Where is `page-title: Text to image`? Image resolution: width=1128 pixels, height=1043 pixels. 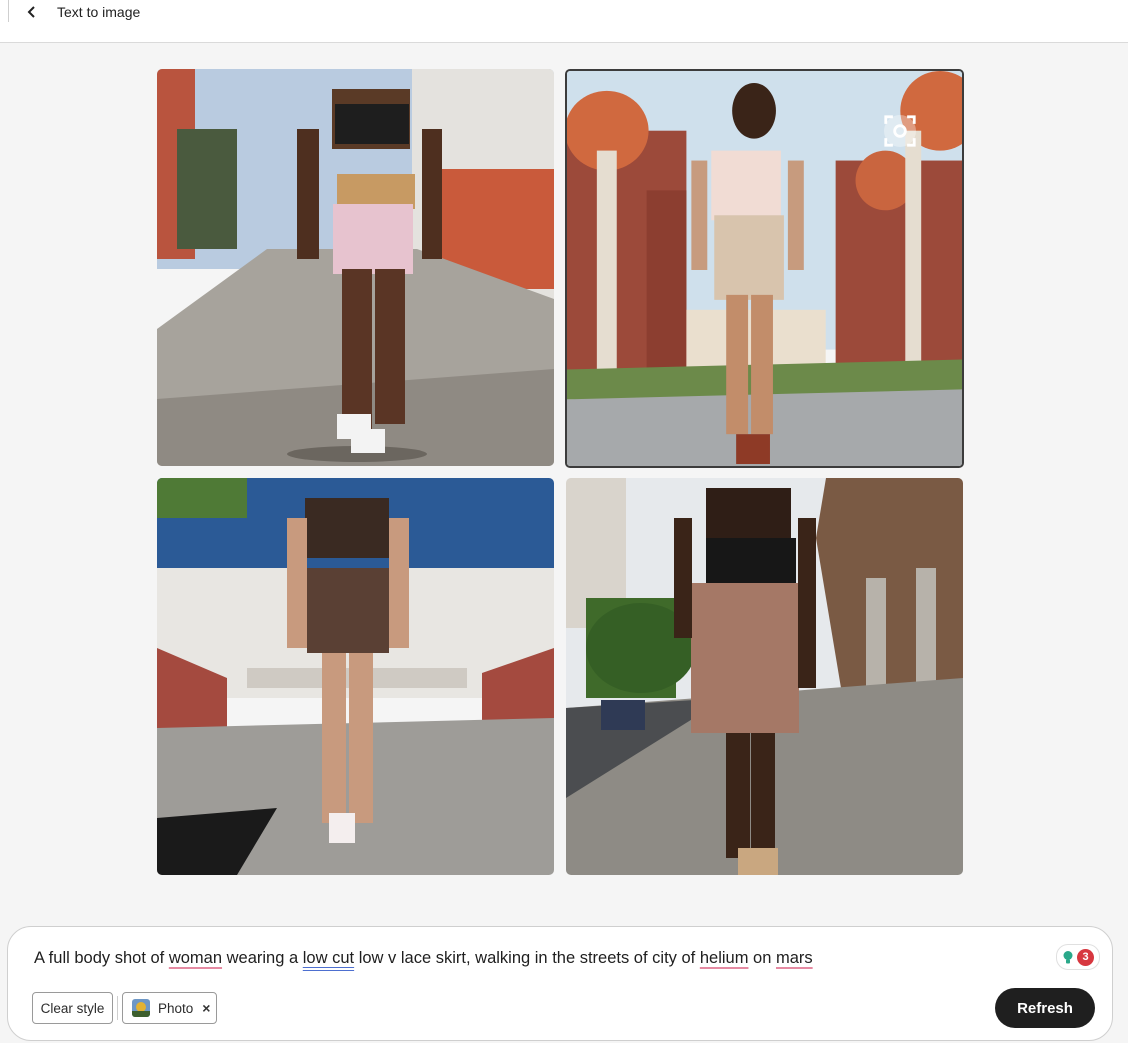
page-title: Text to image is located at coordinates (99, 12).